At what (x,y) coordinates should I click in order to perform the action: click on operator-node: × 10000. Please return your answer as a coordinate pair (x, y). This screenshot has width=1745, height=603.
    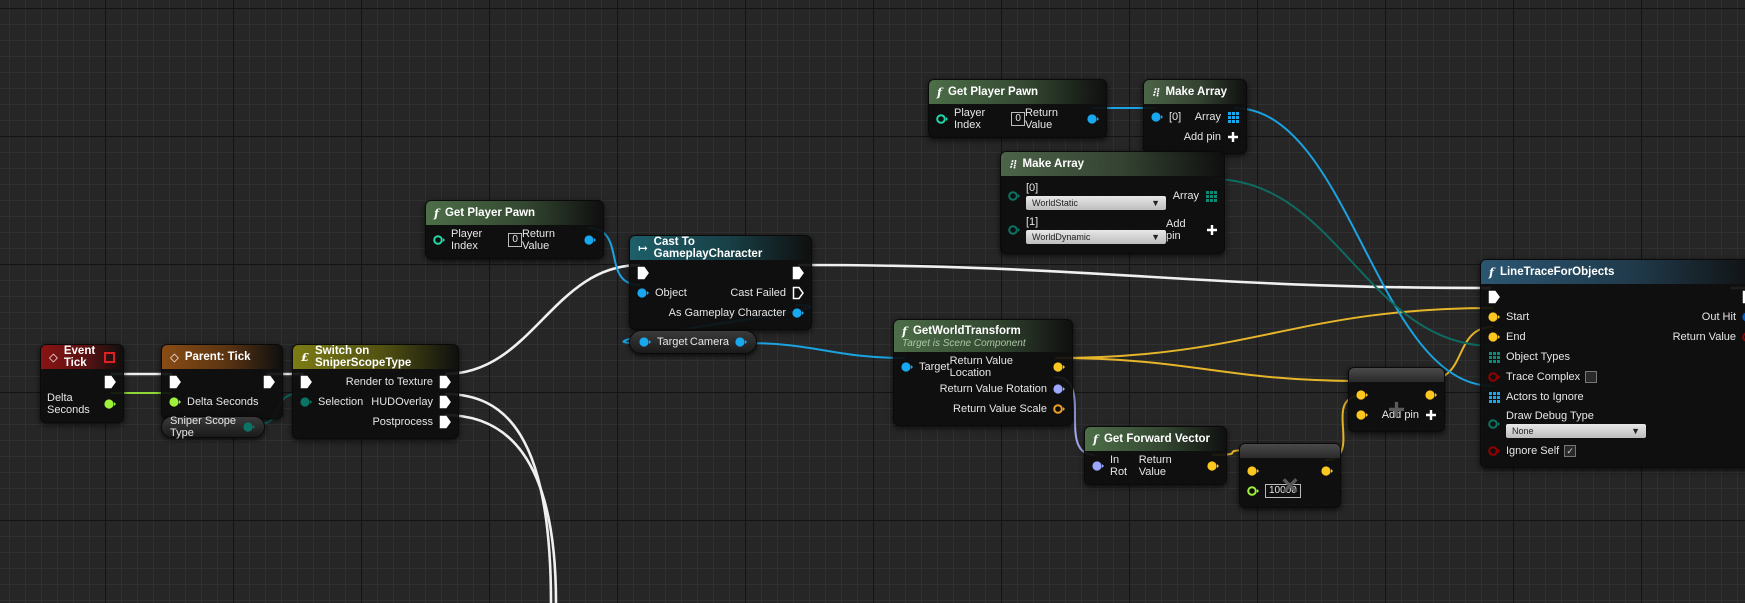
    Looking at the image, I should click on (1290, 475).